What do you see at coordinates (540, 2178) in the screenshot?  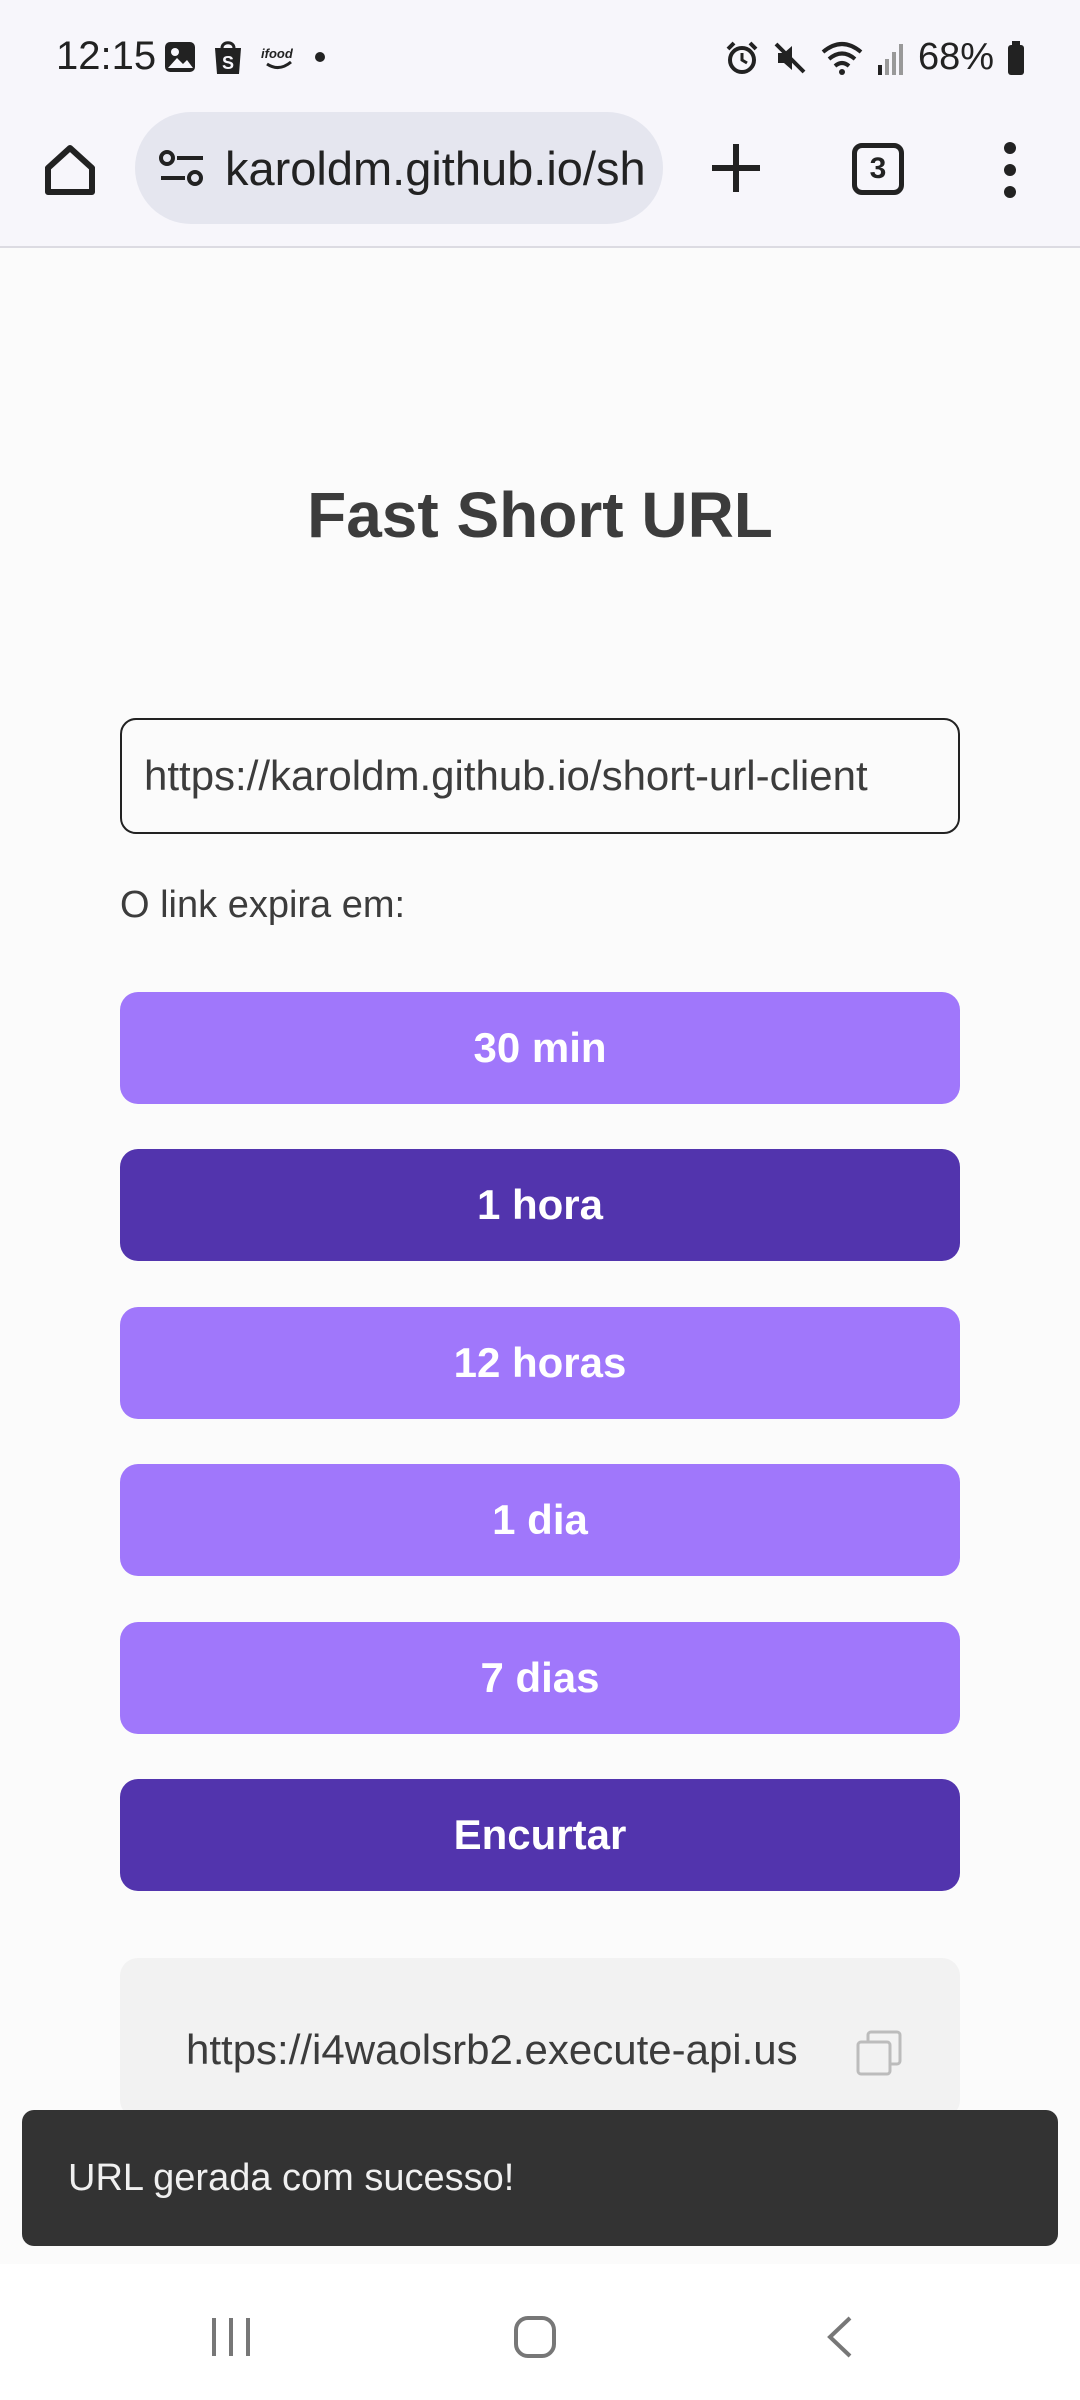 I see `snackbar: URL gerada com sucesso!` at bounding box center [540, 2178].